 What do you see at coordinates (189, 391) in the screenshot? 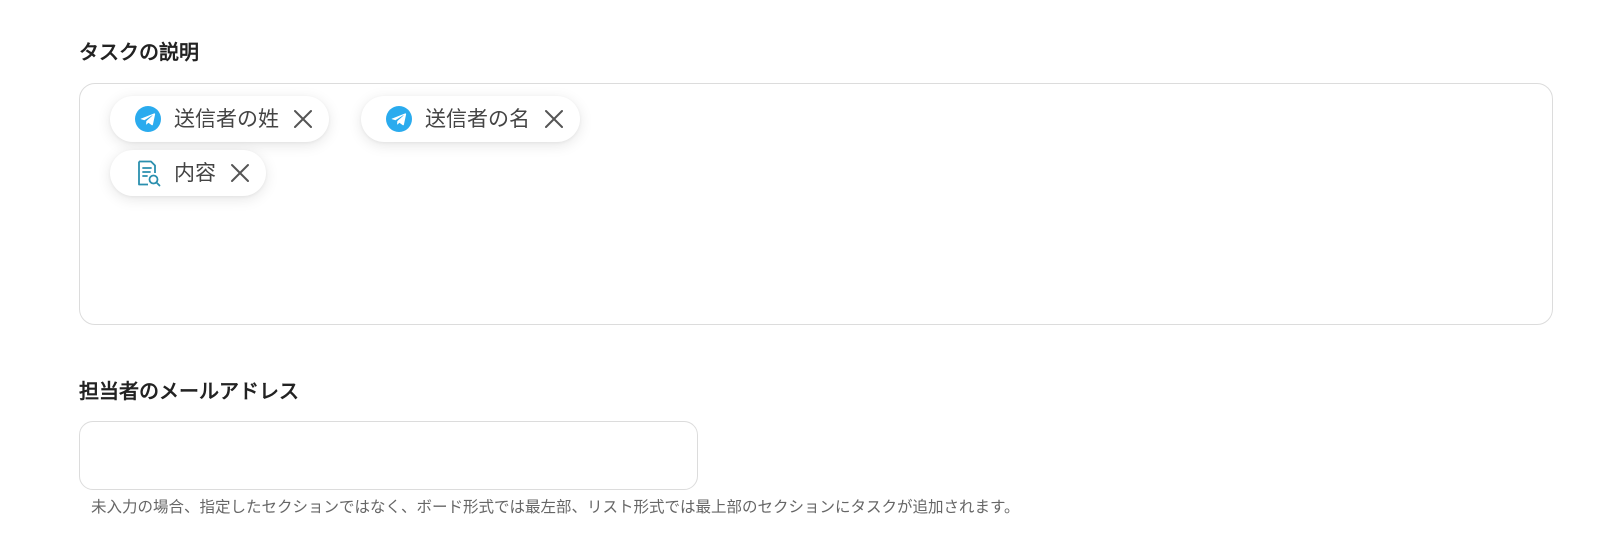
I see `assignee-email-label: 担当者のメールアドレス` at bounding box center [189, 391].